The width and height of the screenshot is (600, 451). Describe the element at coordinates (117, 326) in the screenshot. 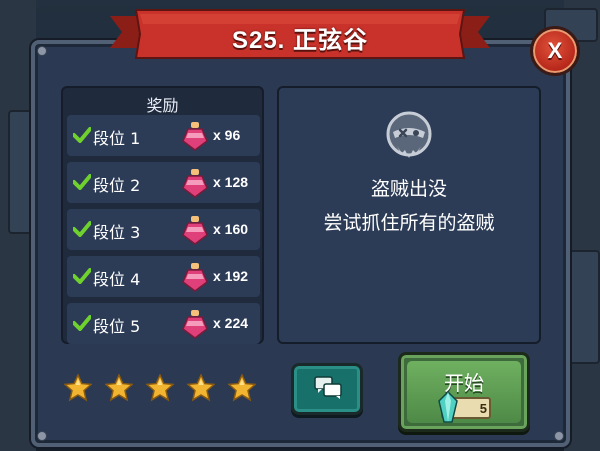

I see `tier-label: 段位 5` at that location.